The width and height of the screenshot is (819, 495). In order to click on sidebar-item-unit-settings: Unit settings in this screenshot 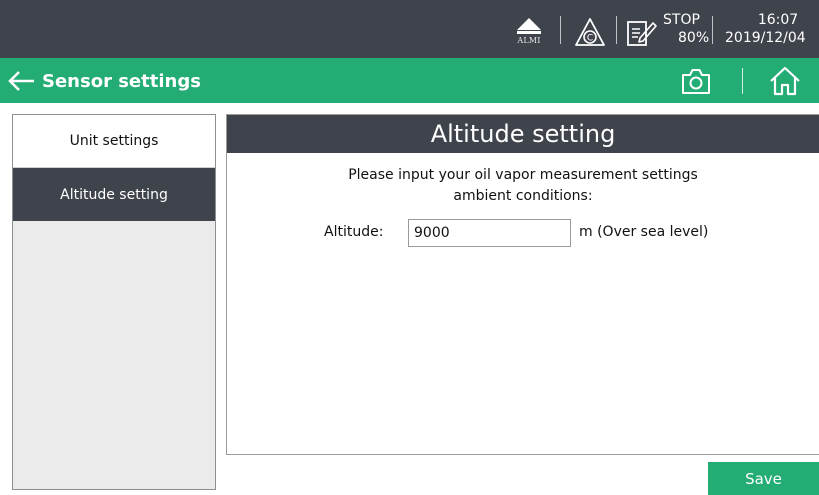, I will do `click(114, 141)`.